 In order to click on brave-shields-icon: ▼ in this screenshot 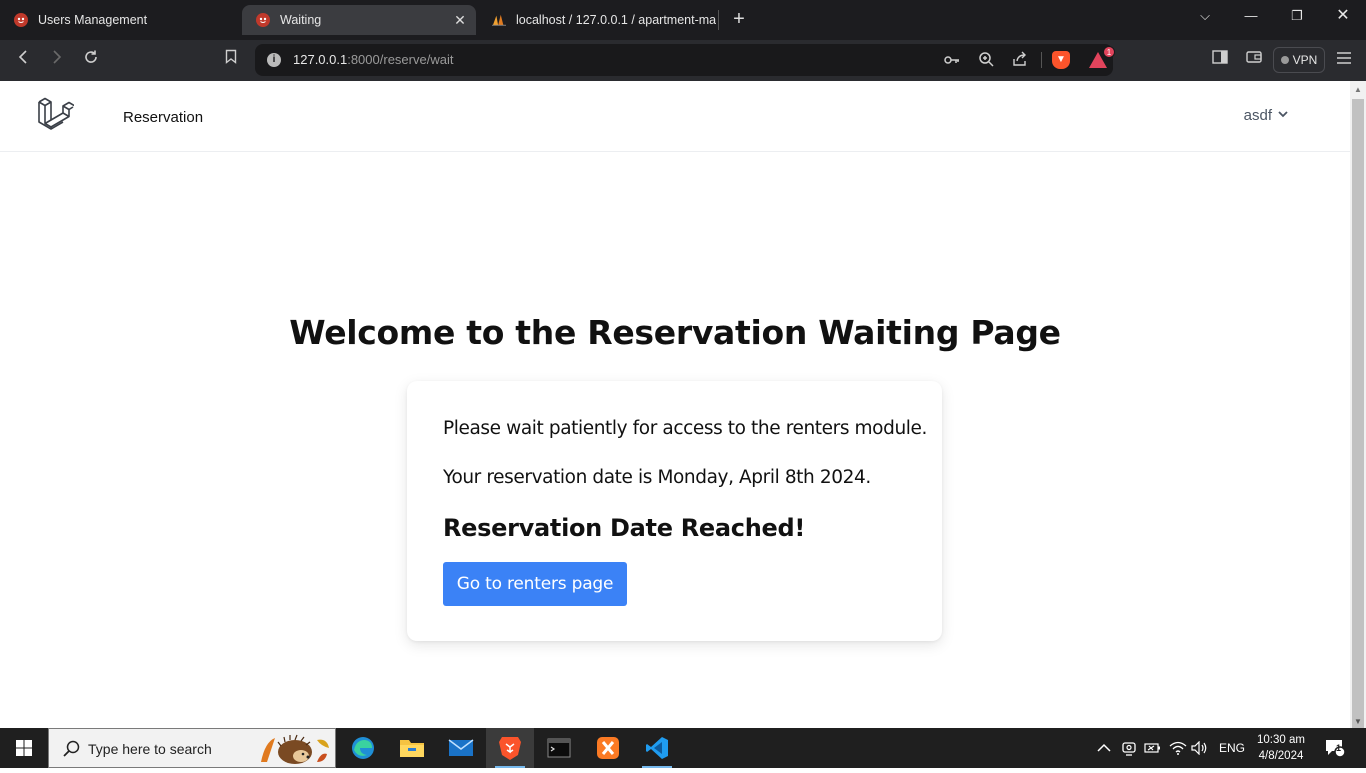, I will do `click(1061, 60)`.